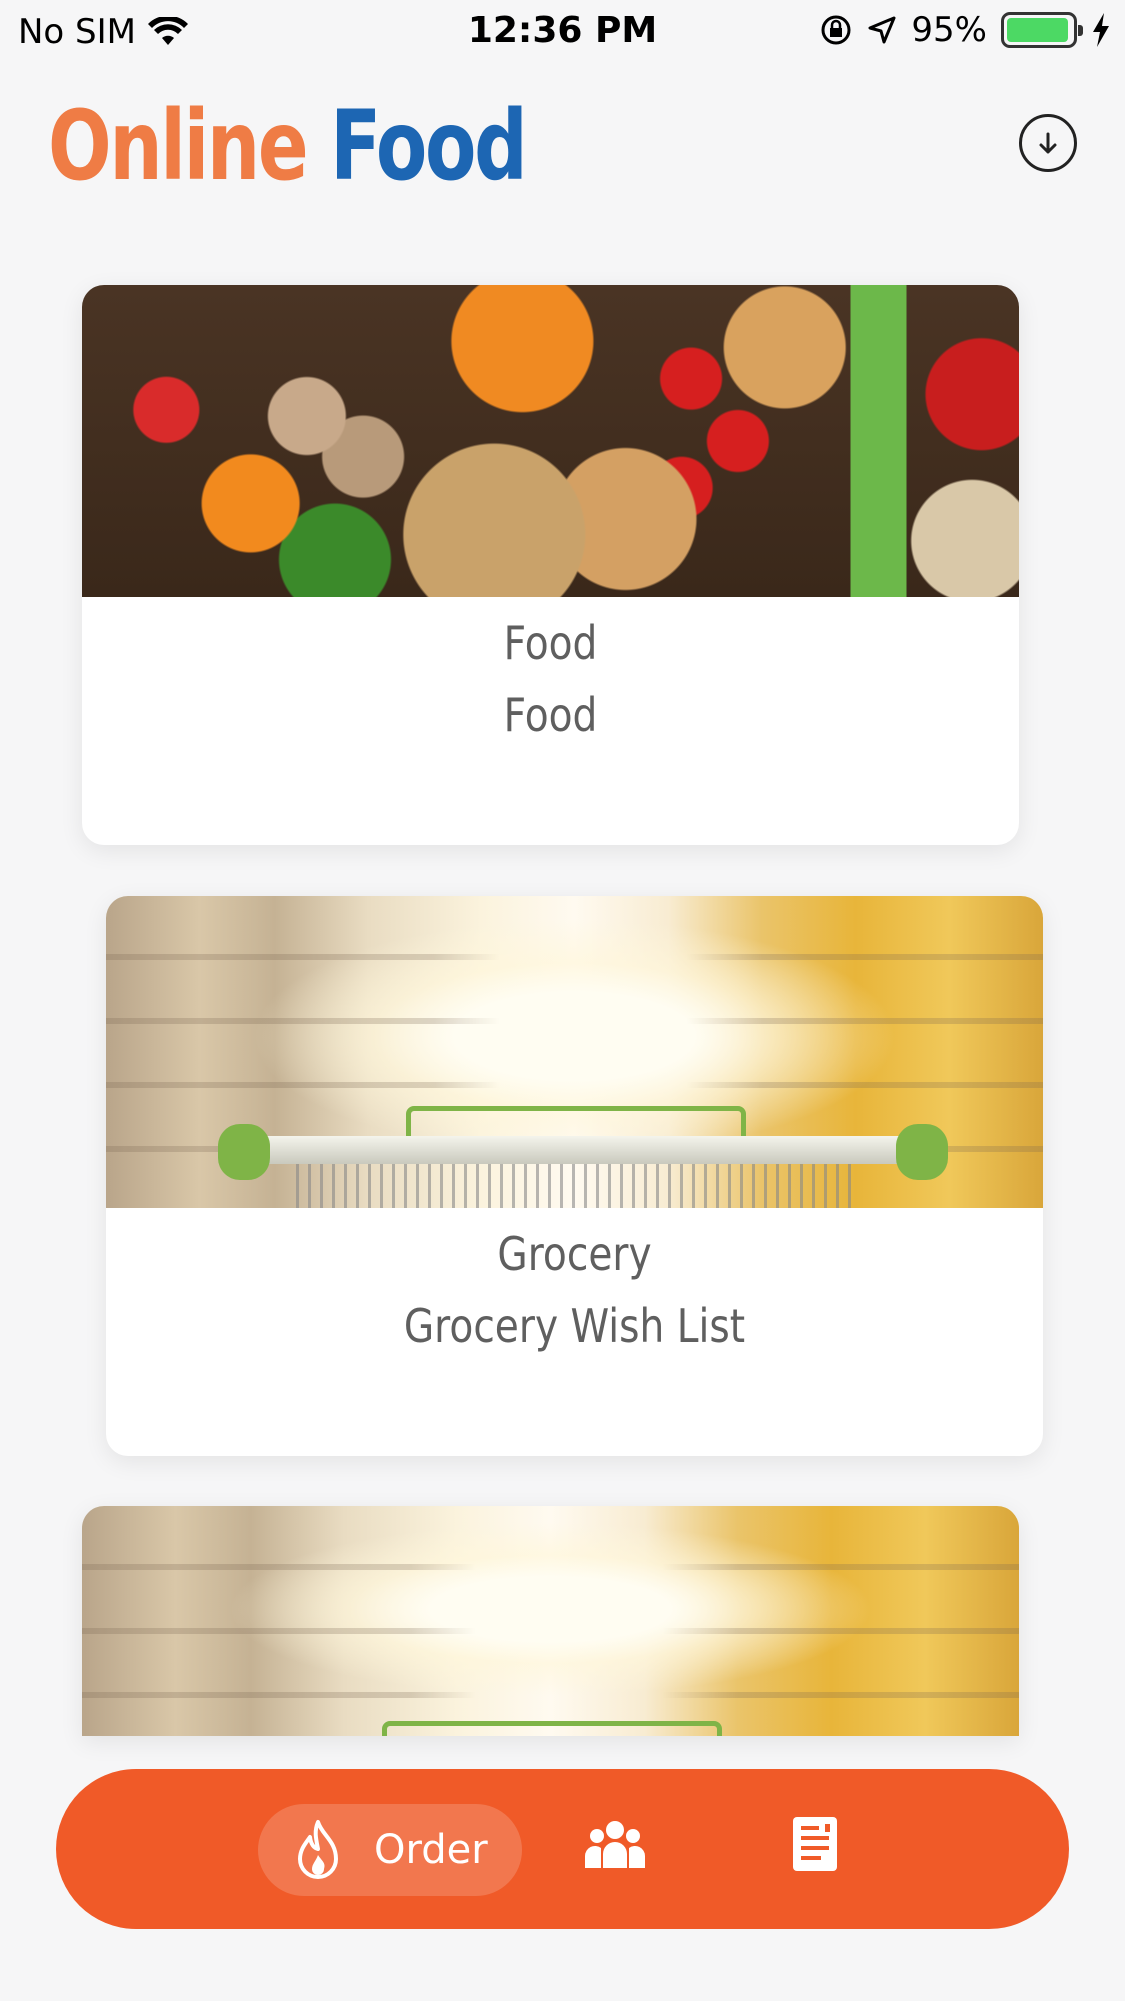  I want to click on nav-receipt-tab, so click(815, 1844).